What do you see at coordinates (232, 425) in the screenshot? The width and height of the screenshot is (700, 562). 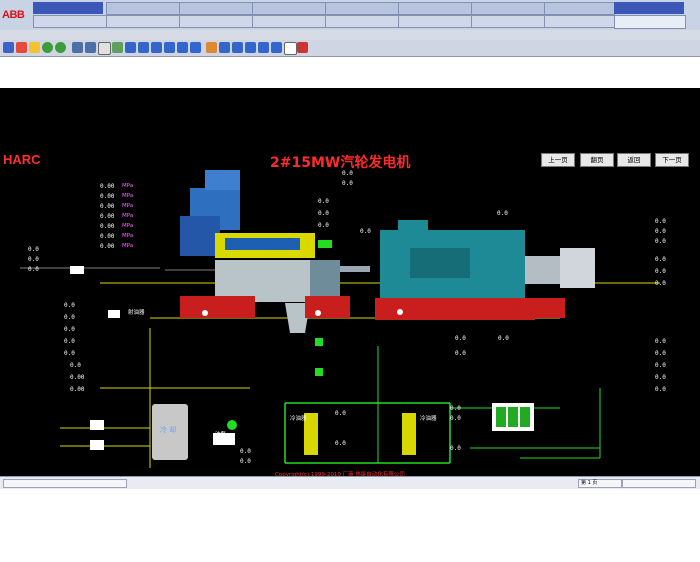 I see `pump-motor` at bounding box center [232, 425].